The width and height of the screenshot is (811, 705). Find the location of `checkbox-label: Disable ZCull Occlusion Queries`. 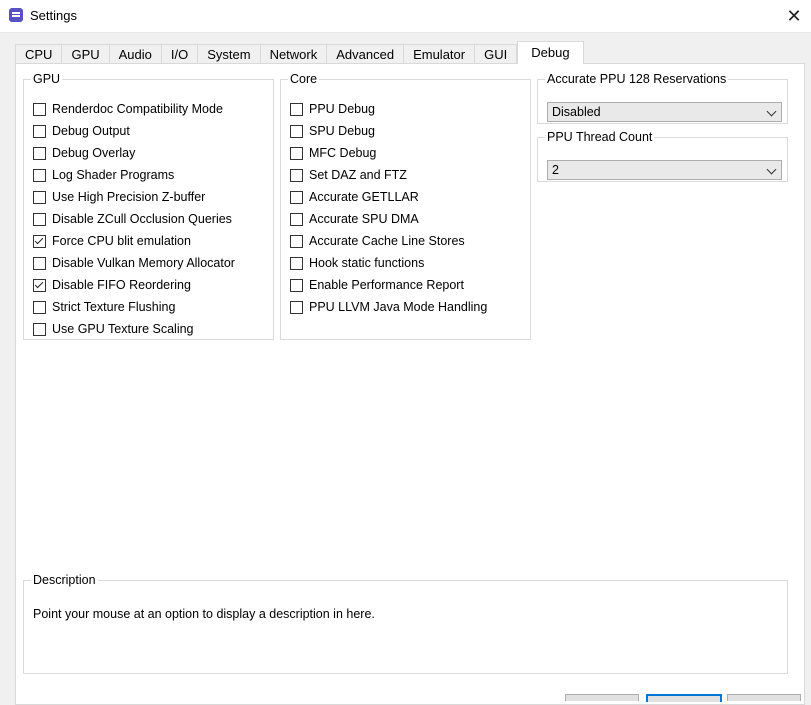

checkbox-label: Disable ZCull Occlusion Queries is located at coordinates (142, 219).